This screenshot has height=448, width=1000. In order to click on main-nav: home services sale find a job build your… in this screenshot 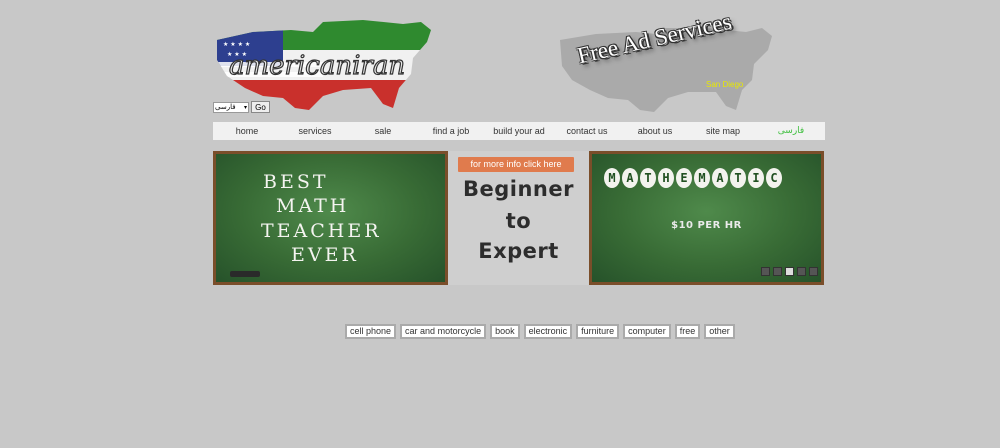, I will do `click(519, 131)`.